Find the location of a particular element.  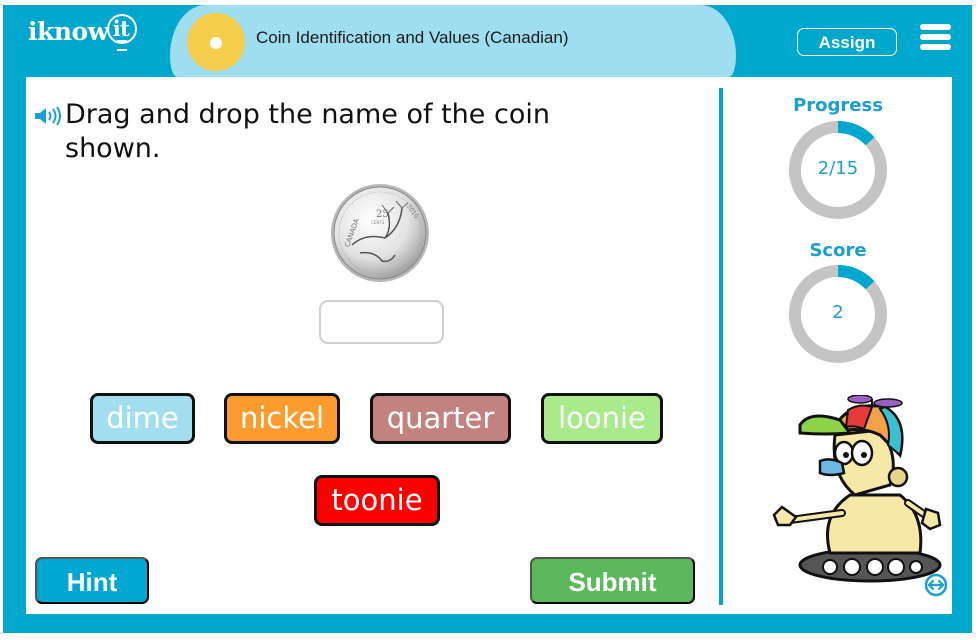

logo-text-bulb: it is located at coordinates (121, 28).